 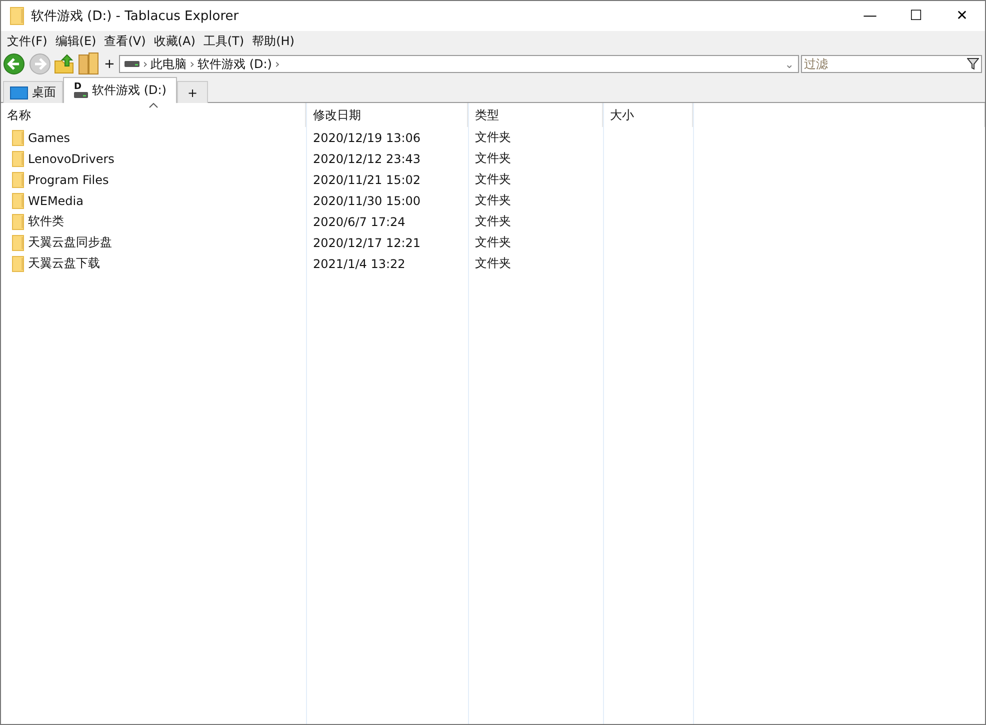 What do you see at coordinates (367, 159) in the screenshot?
I see `table-cell: 2020/12/12 23:43` at bounding box center [367, 159].